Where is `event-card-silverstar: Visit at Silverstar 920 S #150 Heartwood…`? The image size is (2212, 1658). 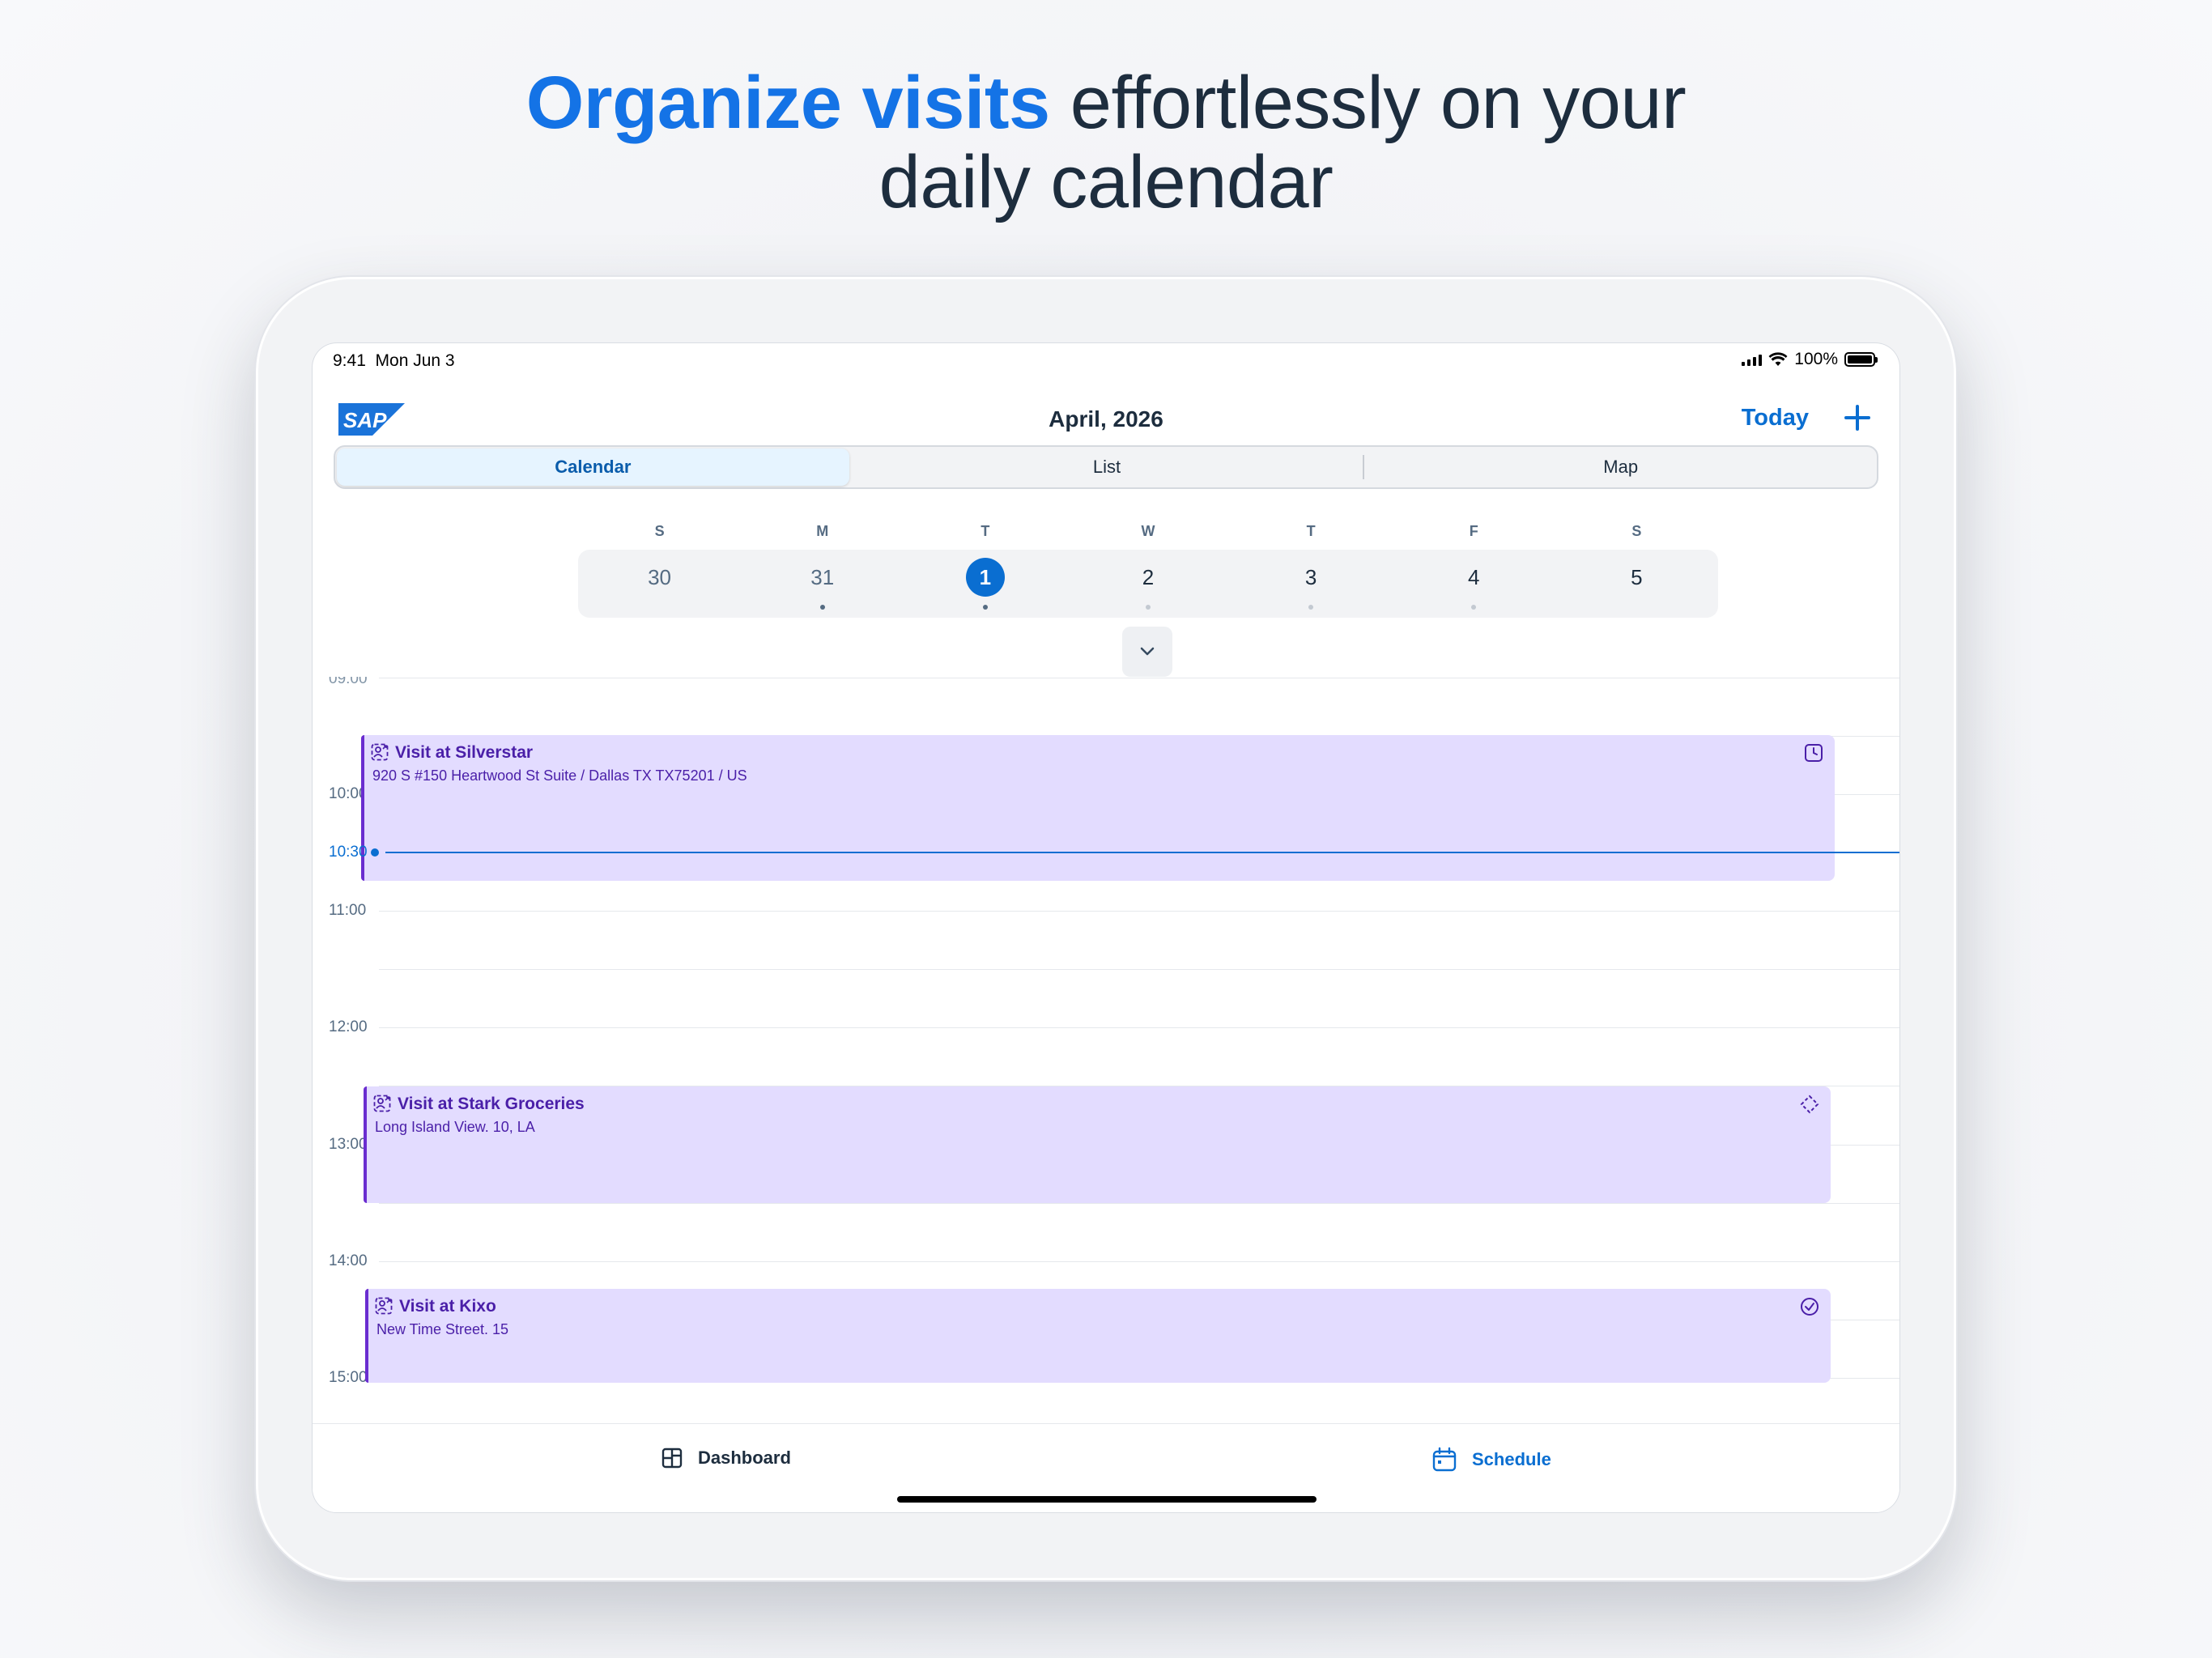 event-card-silverstar: Visit at Silverstar 920 S #150 Heartwood… is located at coordinates (1098, 808).